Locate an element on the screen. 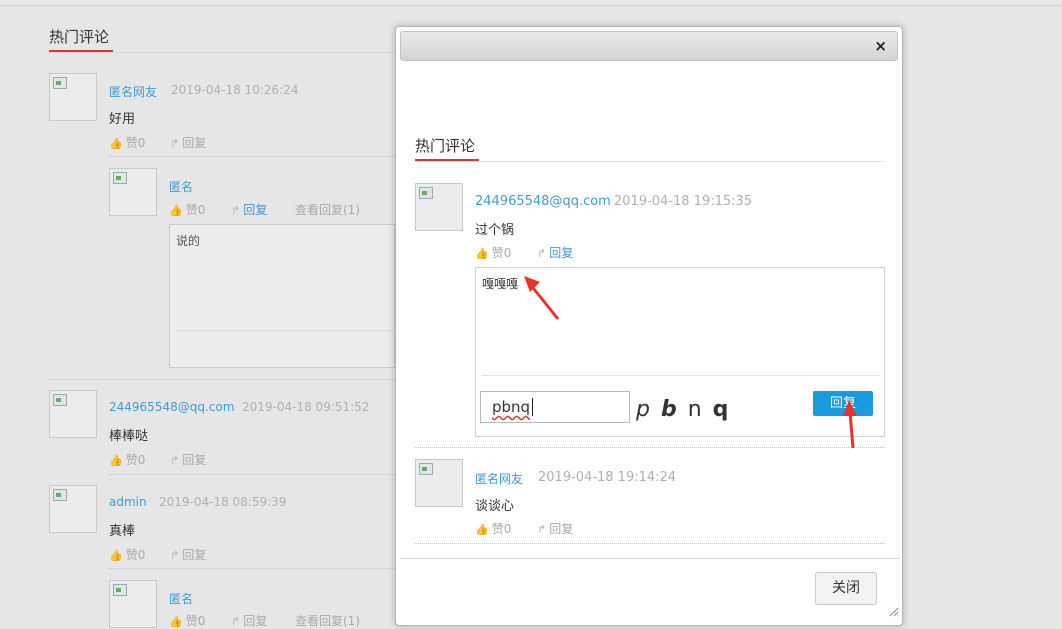 This screenshot has width=1062, height=629. captcha-char: p is located at coordinates (644, 409).